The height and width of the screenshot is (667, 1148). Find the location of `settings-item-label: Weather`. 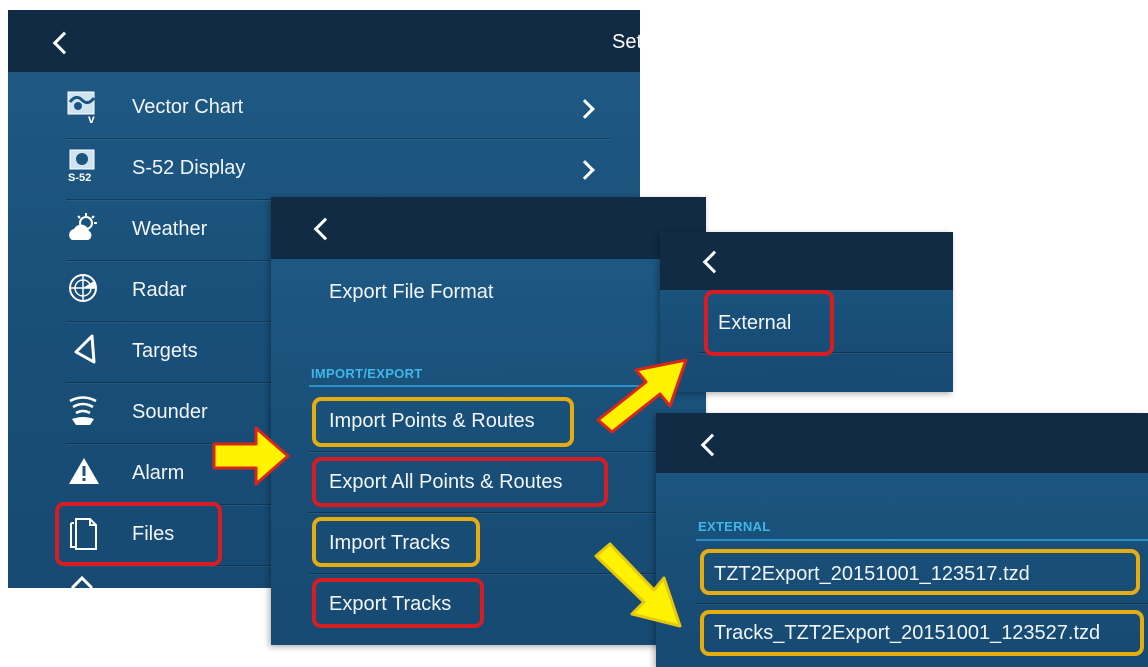

settings-item-label: Weather is located at coordinates (170, 229).